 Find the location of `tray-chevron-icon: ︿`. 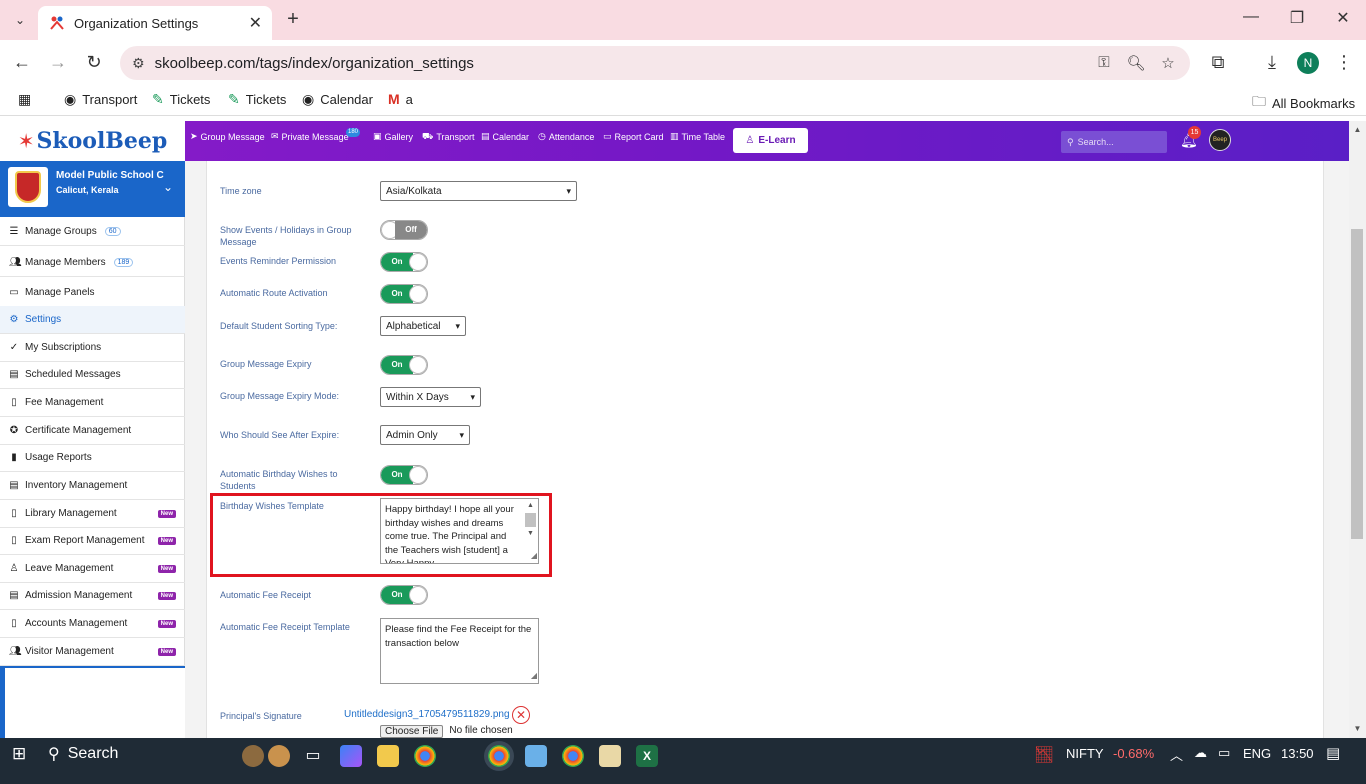

tray-chevron-icon: ︿ is located at coordinates (1176, 754).